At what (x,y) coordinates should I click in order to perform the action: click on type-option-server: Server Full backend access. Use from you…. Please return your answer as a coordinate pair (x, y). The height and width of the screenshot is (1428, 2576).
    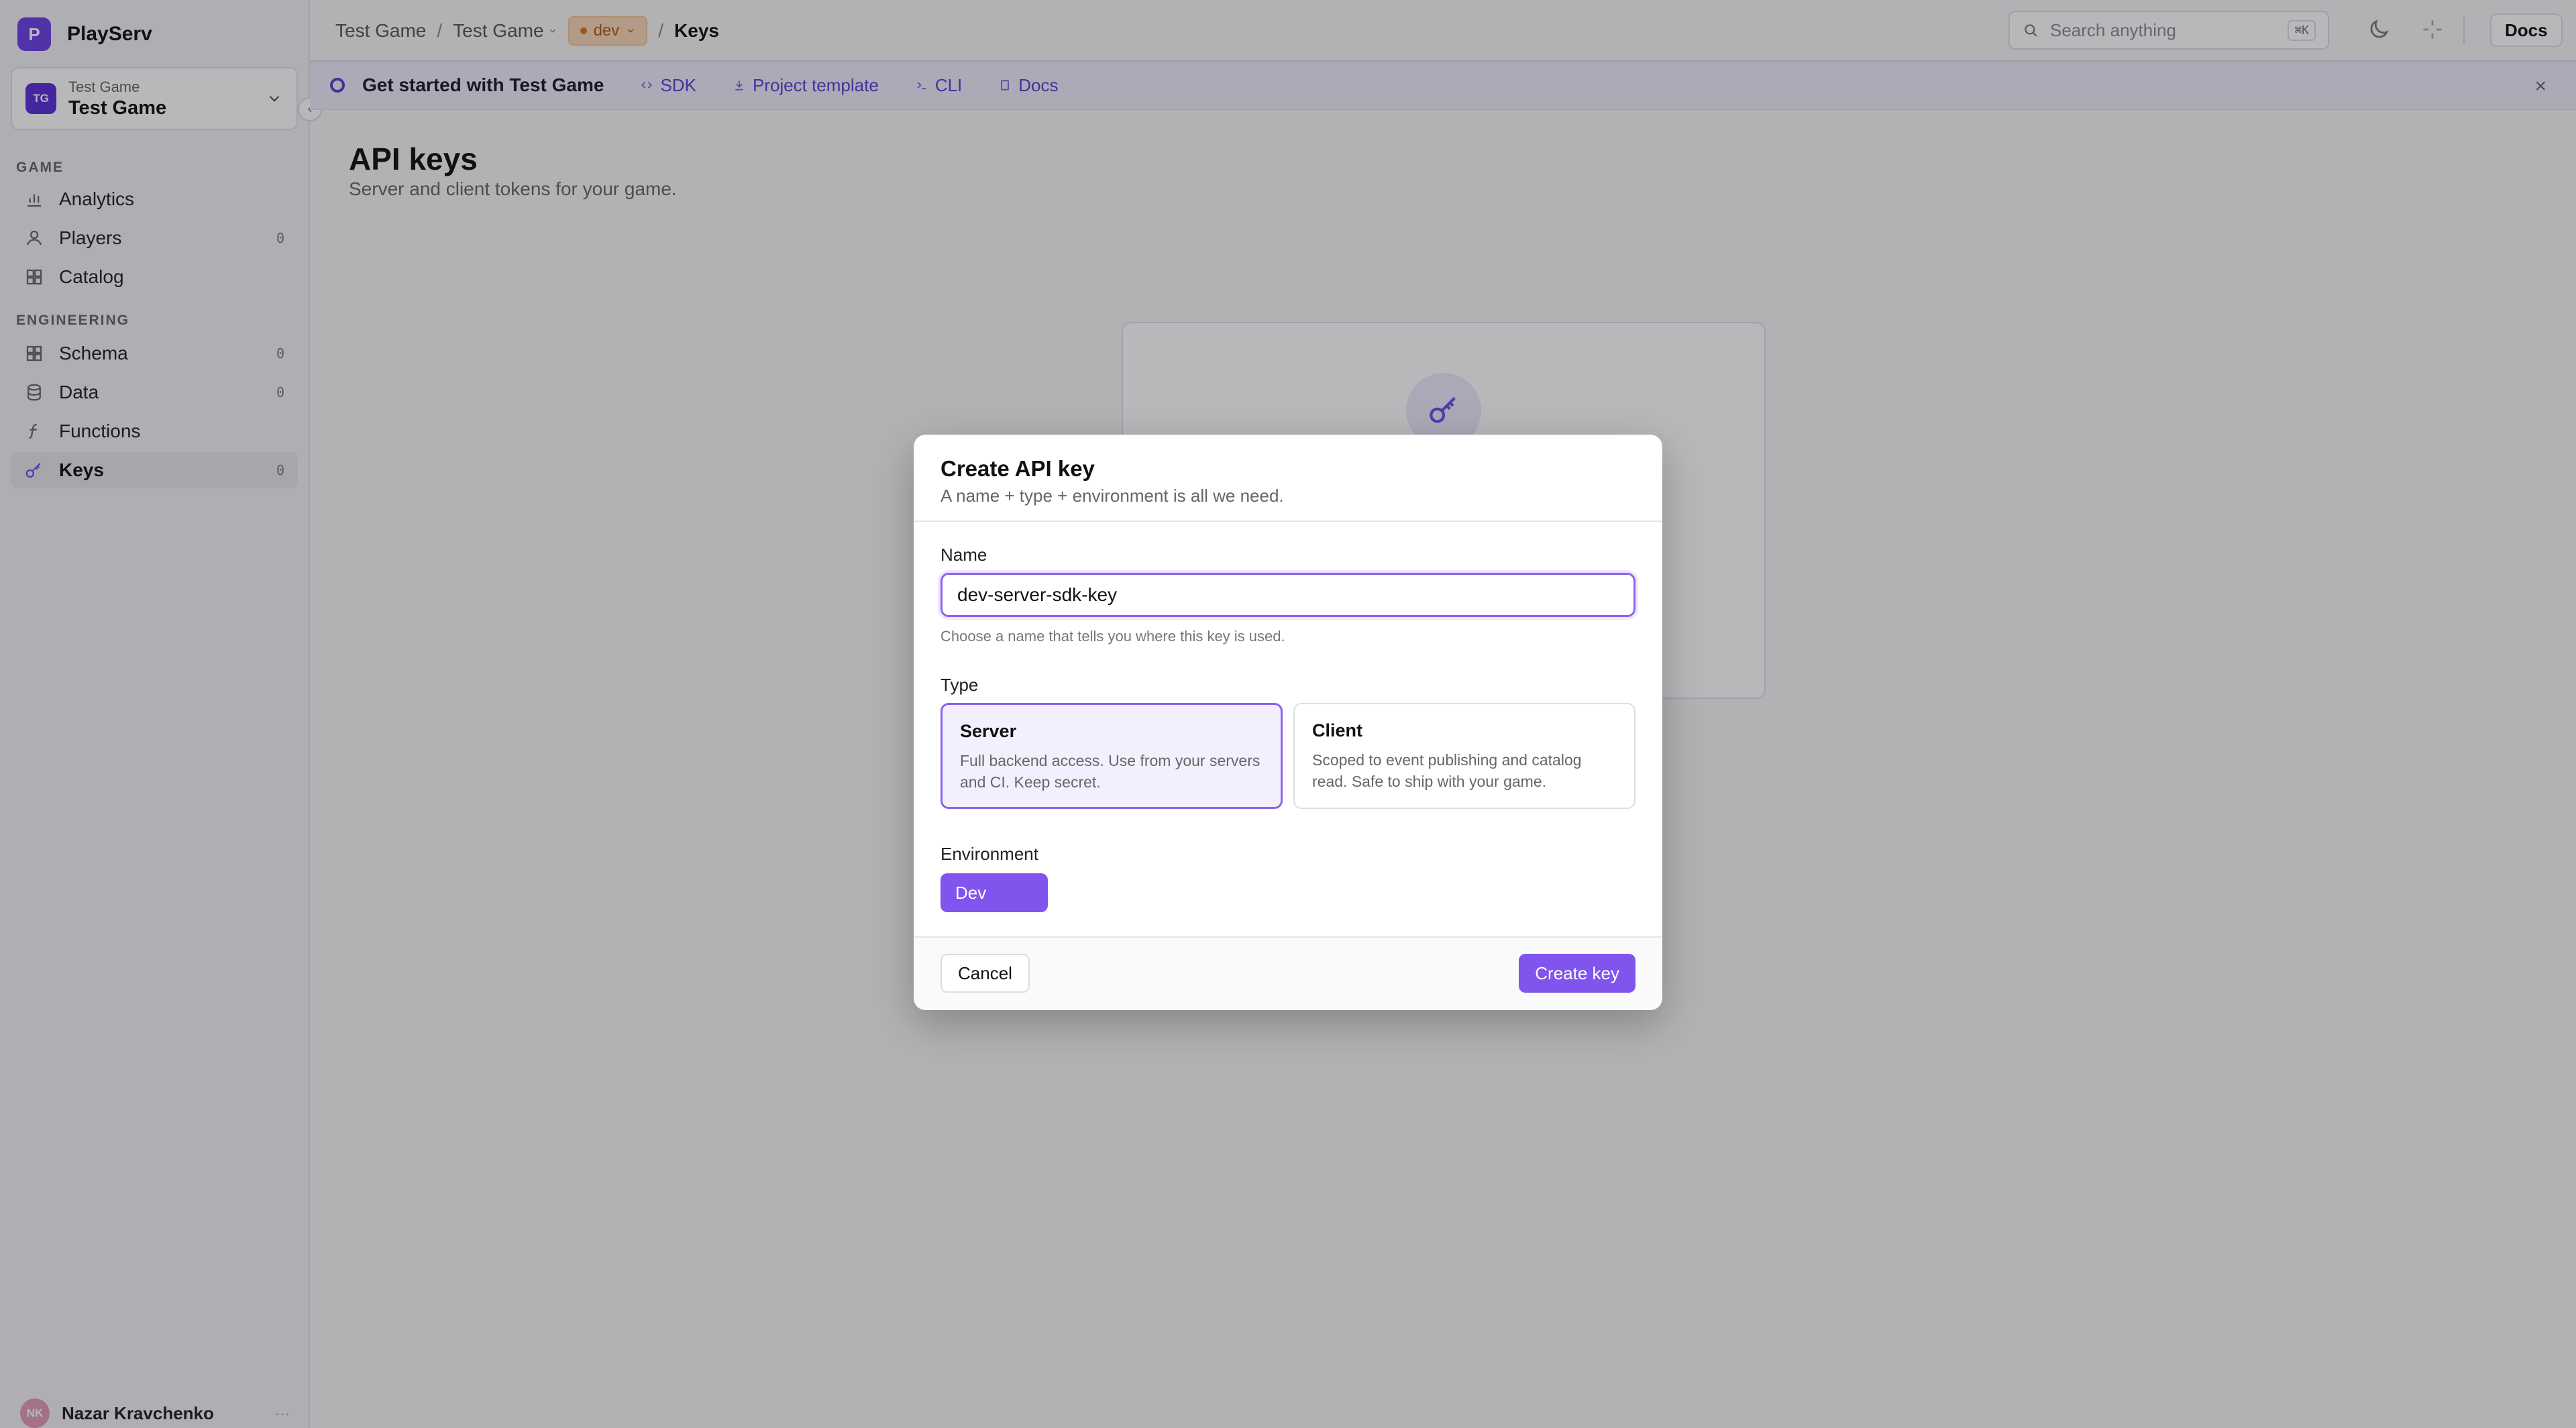
    Looking at the image, I should click on (1112, 756).